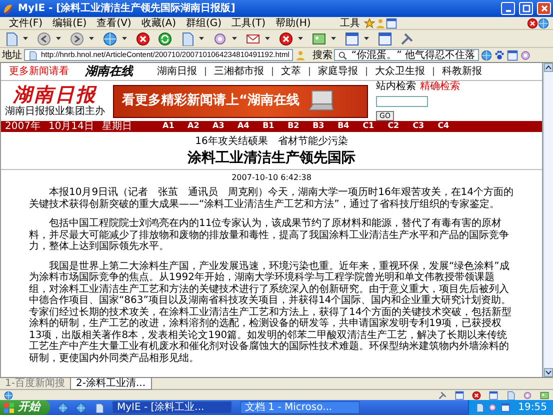 The height and width of the screenshot is (415, 553). Describe the element at coordinates (109, 71) in the screenshot. I see `site-logo: 湖南在线` at that location.